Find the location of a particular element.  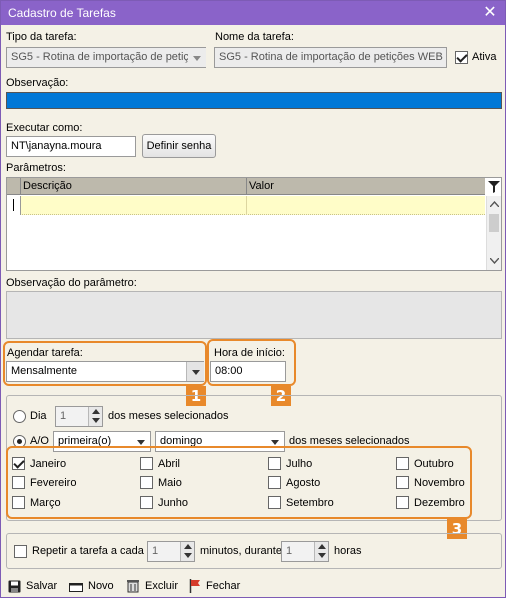

repeat-hours-stepper: 1 is located at coordinates (305, 551).